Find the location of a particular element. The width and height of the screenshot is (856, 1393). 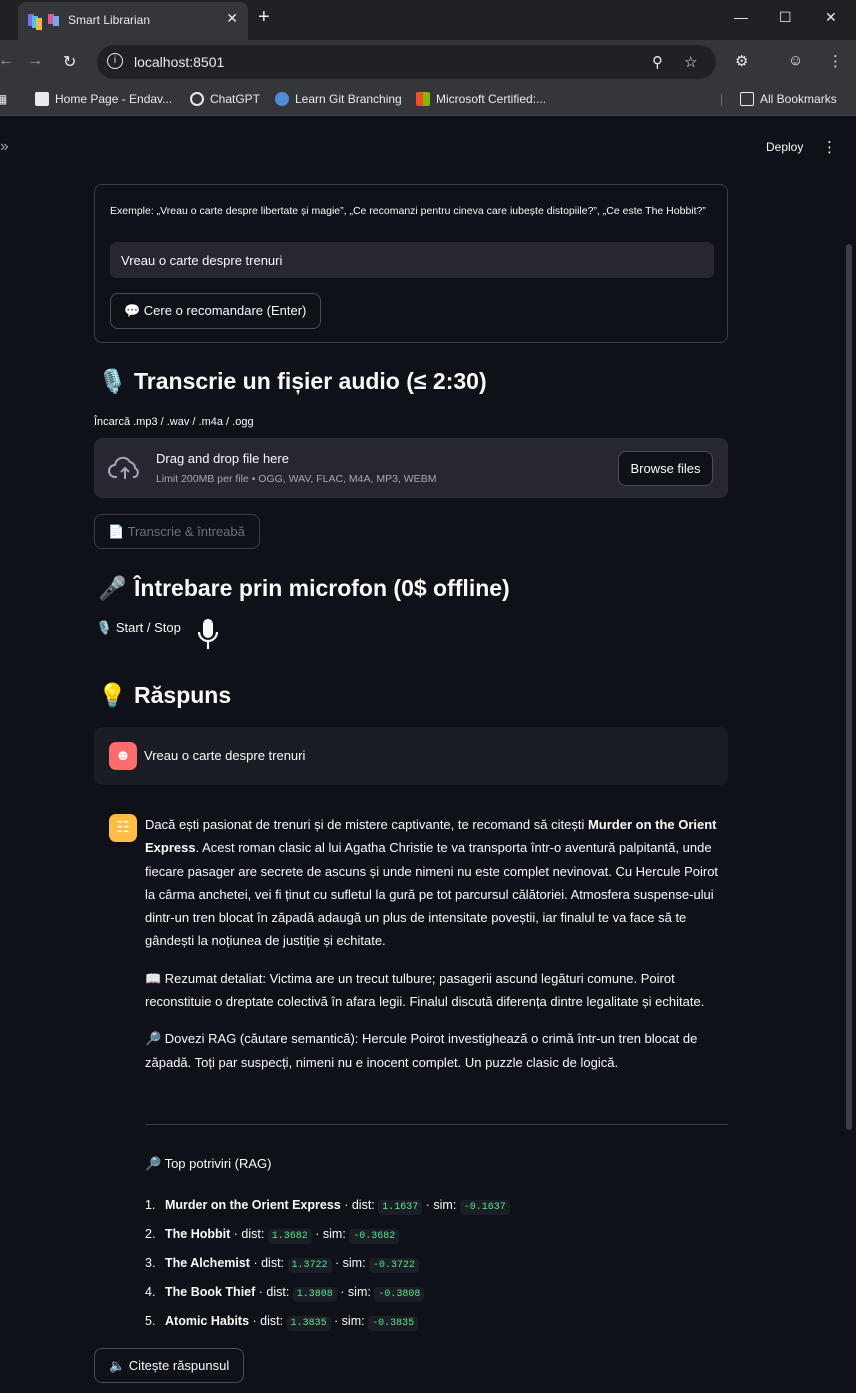

microsoft-icon is located at coordinates (423, 99).